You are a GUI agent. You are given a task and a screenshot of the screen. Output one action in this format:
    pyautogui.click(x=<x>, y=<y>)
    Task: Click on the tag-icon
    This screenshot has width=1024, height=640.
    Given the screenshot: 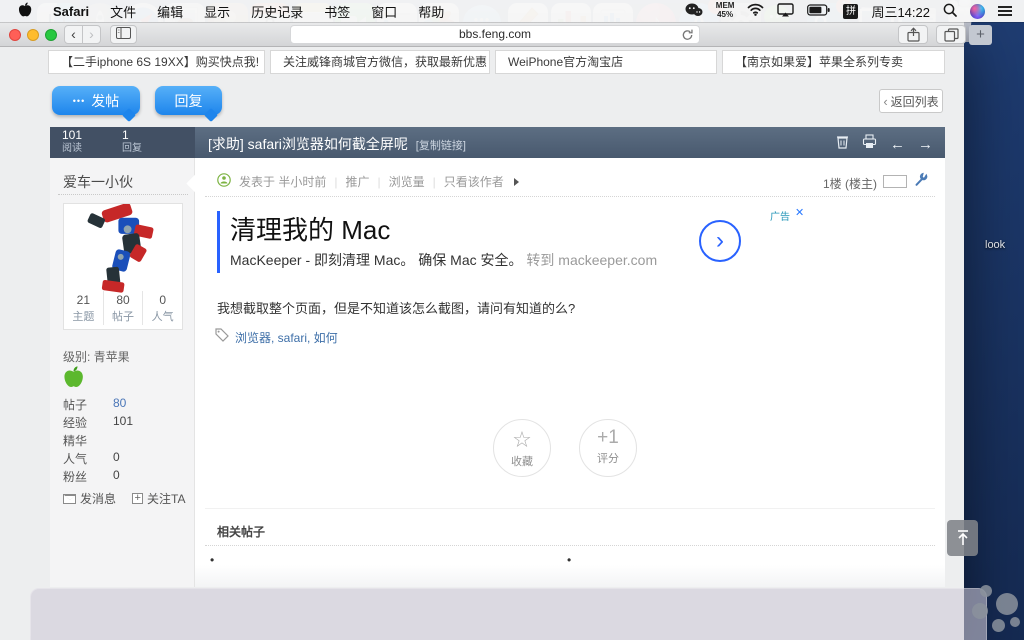 What is the action you would take?
    pyautogui.click(x=222, y=337)
    